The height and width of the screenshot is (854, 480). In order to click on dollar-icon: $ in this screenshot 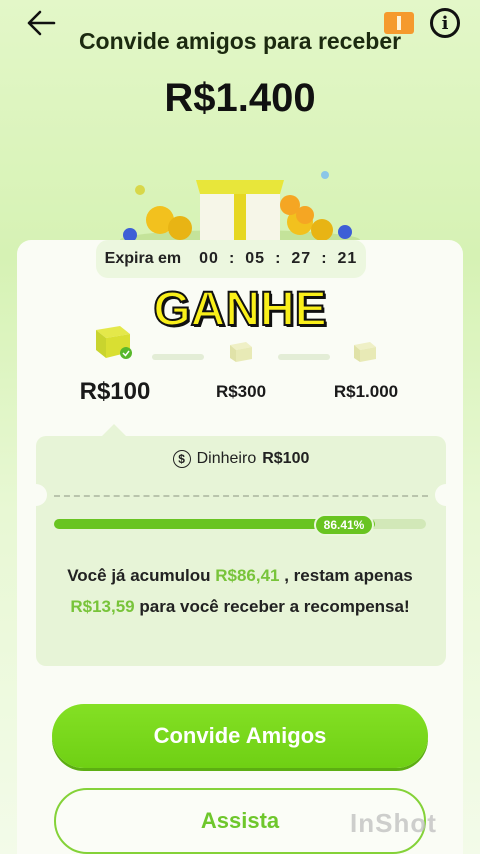, I will do `click(181, 459)`.